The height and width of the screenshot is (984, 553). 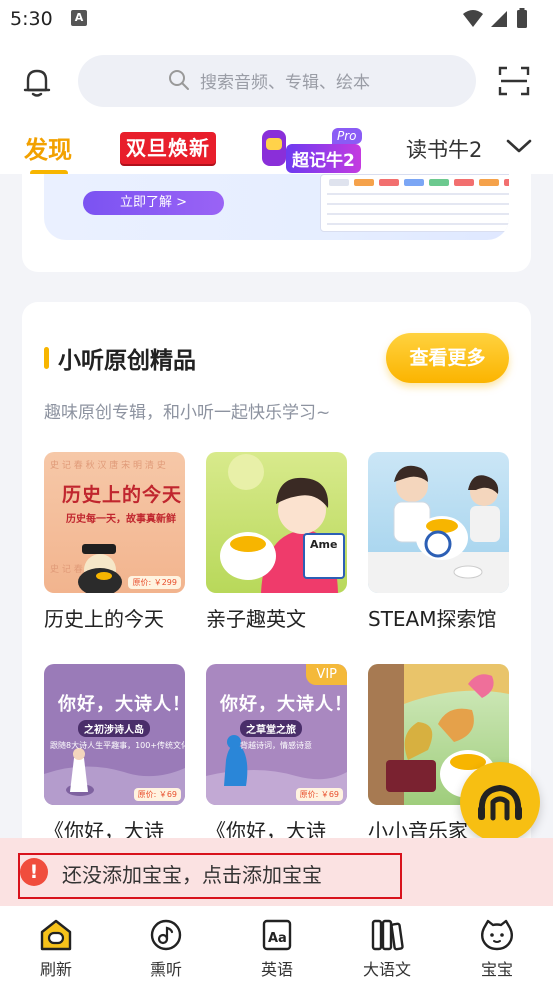 I want to click on tab-new-year: 双旦焕新, so click(x=168, y=148).